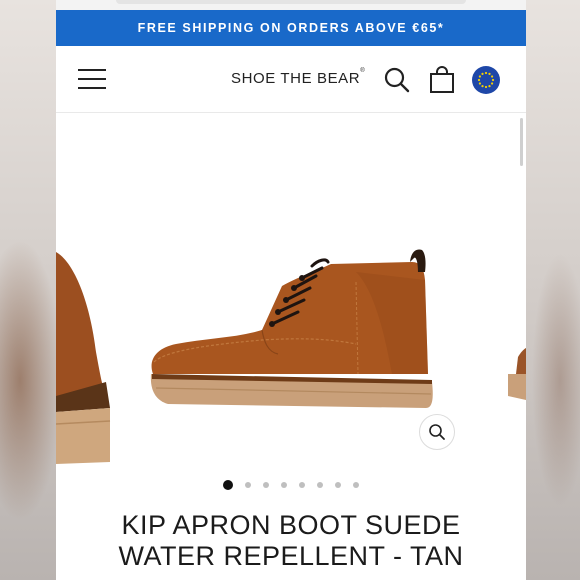 Image resolution: width=580 pixels, height=580 pixels. Describe the element at coordinates (291, 5) in the screenshot. I see `browser-top-edge` at that location.